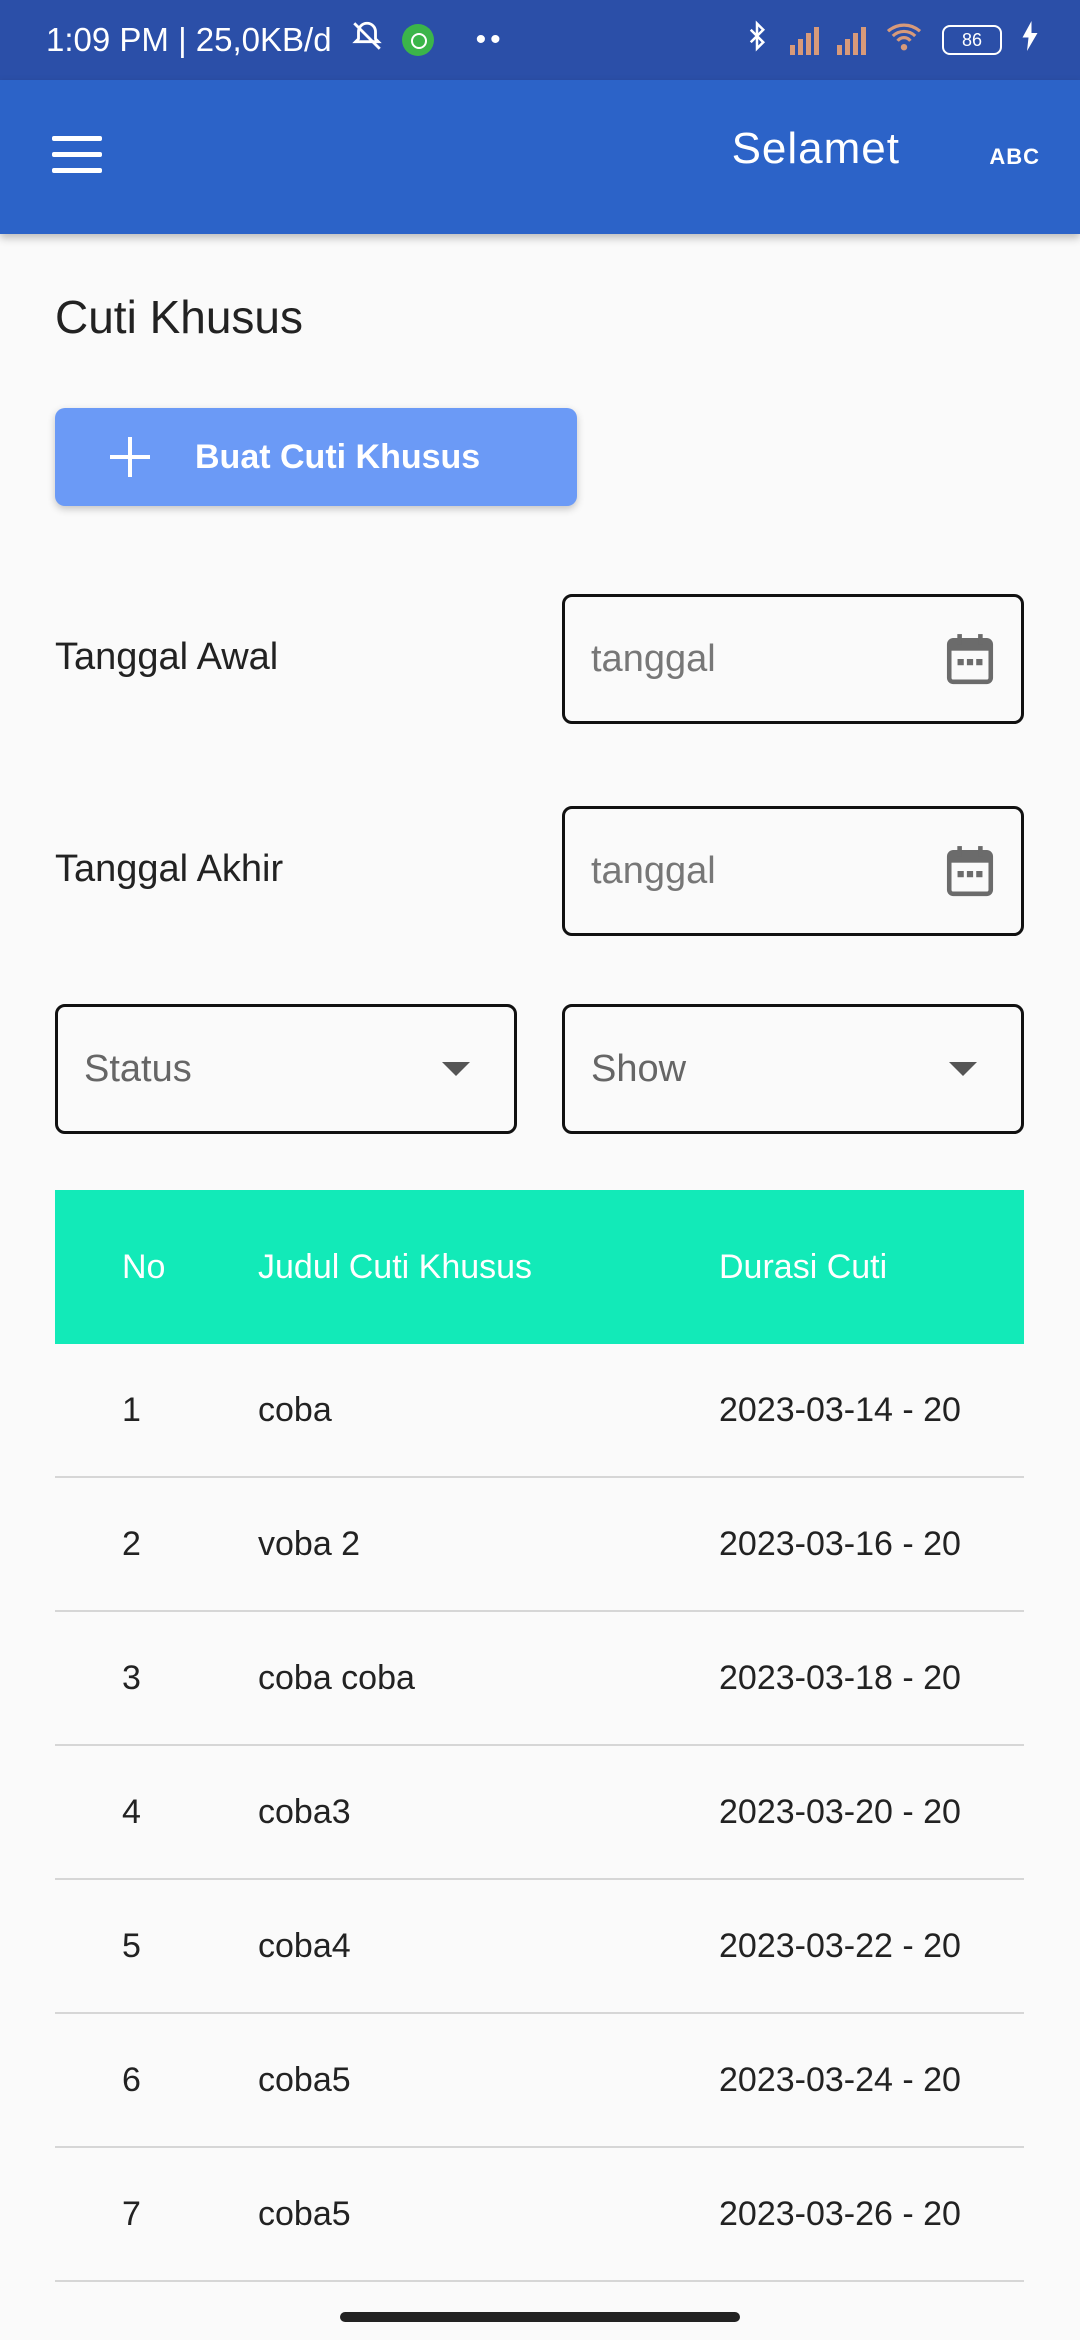 Image resolution: width=1080 pixels, height=2340 pixels. I want to click on table-header: No Judul Cuti Khusus Durasi Cuti, so click(539, 1267).